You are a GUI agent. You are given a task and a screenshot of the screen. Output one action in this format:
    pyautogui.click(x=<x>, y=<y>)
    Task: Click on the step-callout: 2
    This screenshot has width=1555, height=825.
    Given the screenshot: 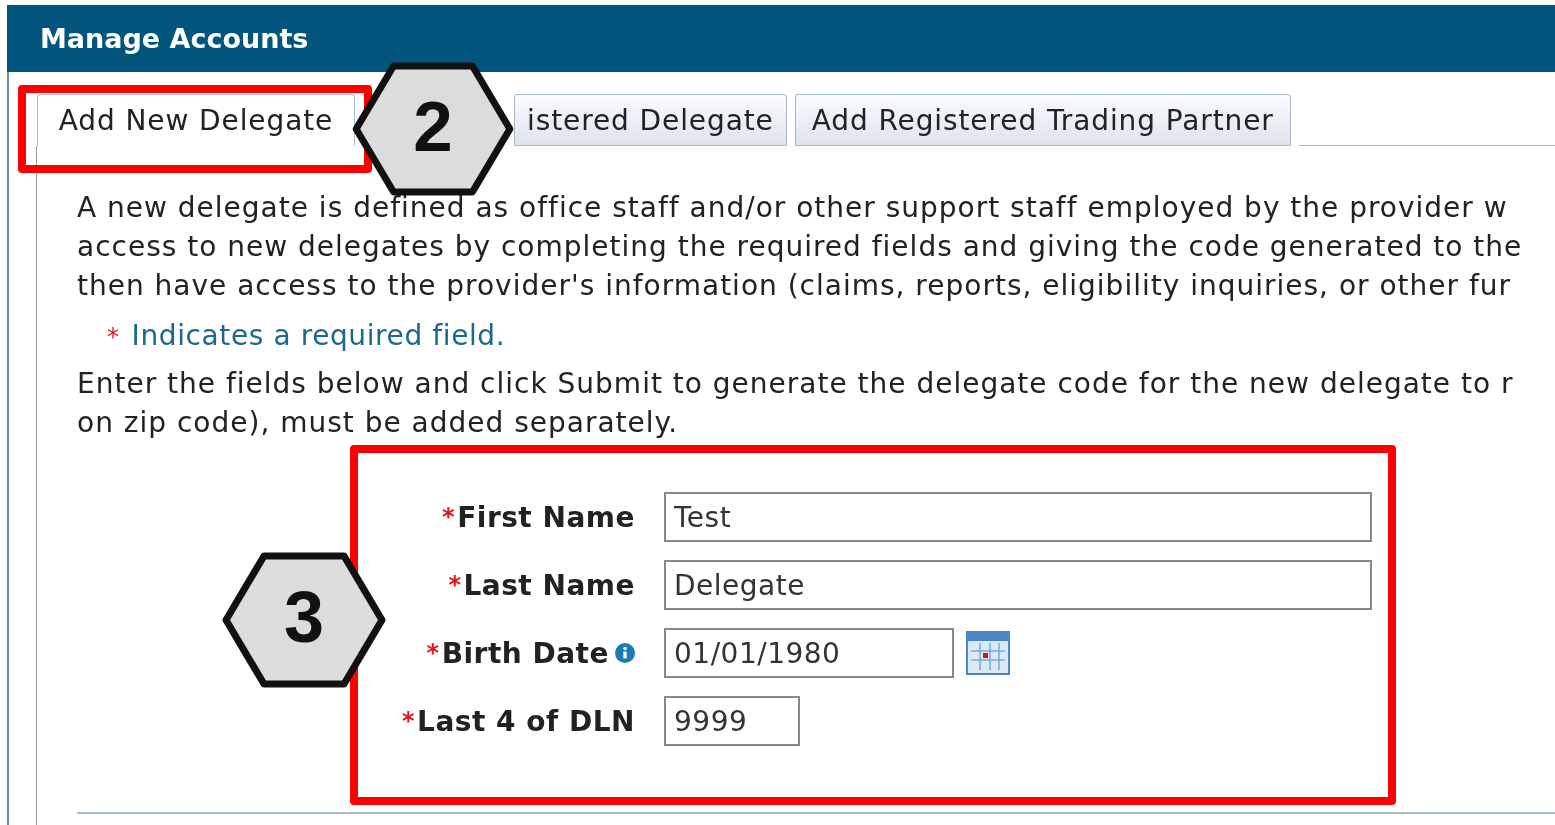 What is the action you would take?
    pyautogui.click(x=433, y=129)
    